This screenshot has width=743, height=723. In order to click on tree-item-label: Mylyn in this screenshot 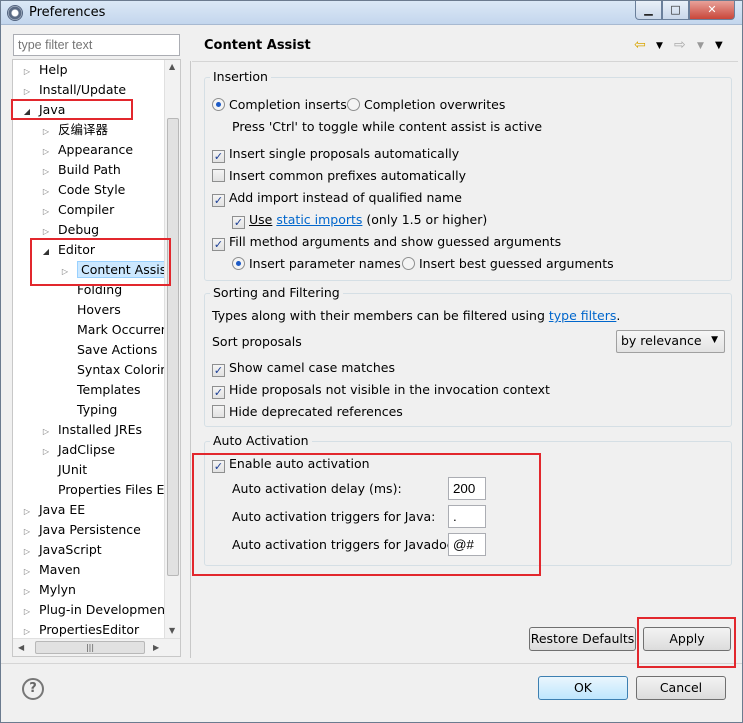, I will do `click(57, 589)`.